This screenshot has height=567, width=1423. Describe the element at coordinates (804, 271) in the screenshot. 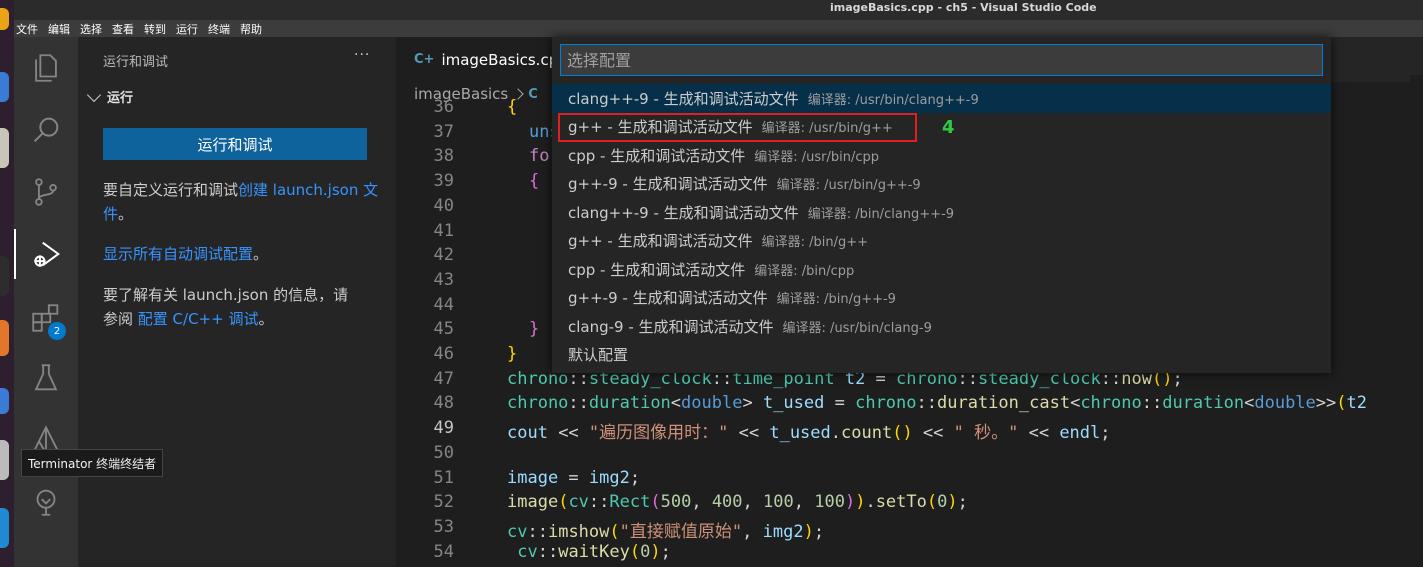

I see `item-description: 编译器: /bin/cpp` at that location.